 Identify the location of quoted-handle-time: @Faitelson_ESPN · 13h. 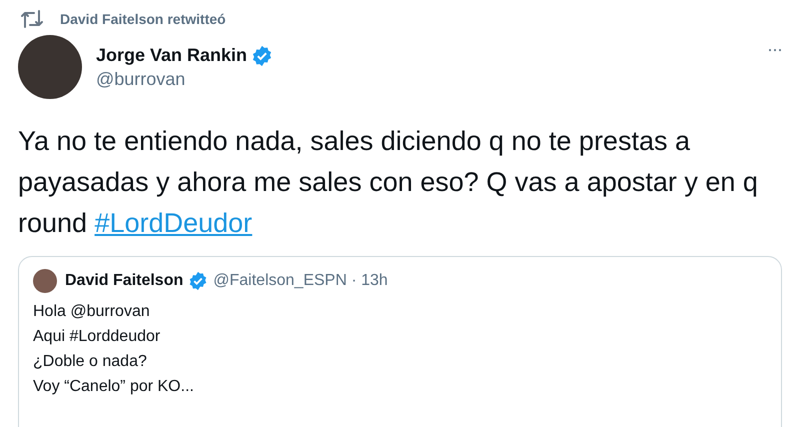
(300, 281).